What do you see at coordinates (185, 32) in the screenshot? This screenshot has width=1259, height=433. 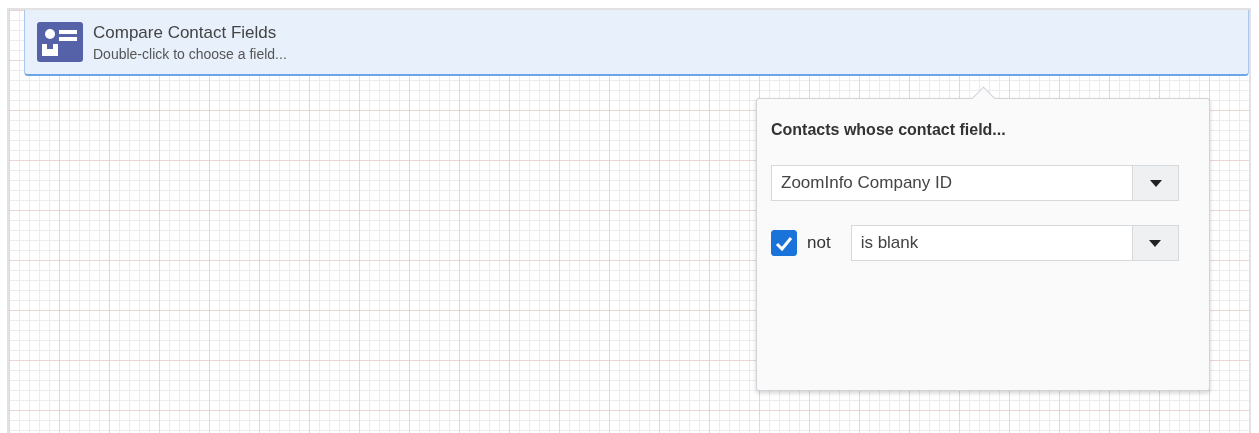 I see `step-title: Compare Contact Fields` at bounding box center [185, 32].